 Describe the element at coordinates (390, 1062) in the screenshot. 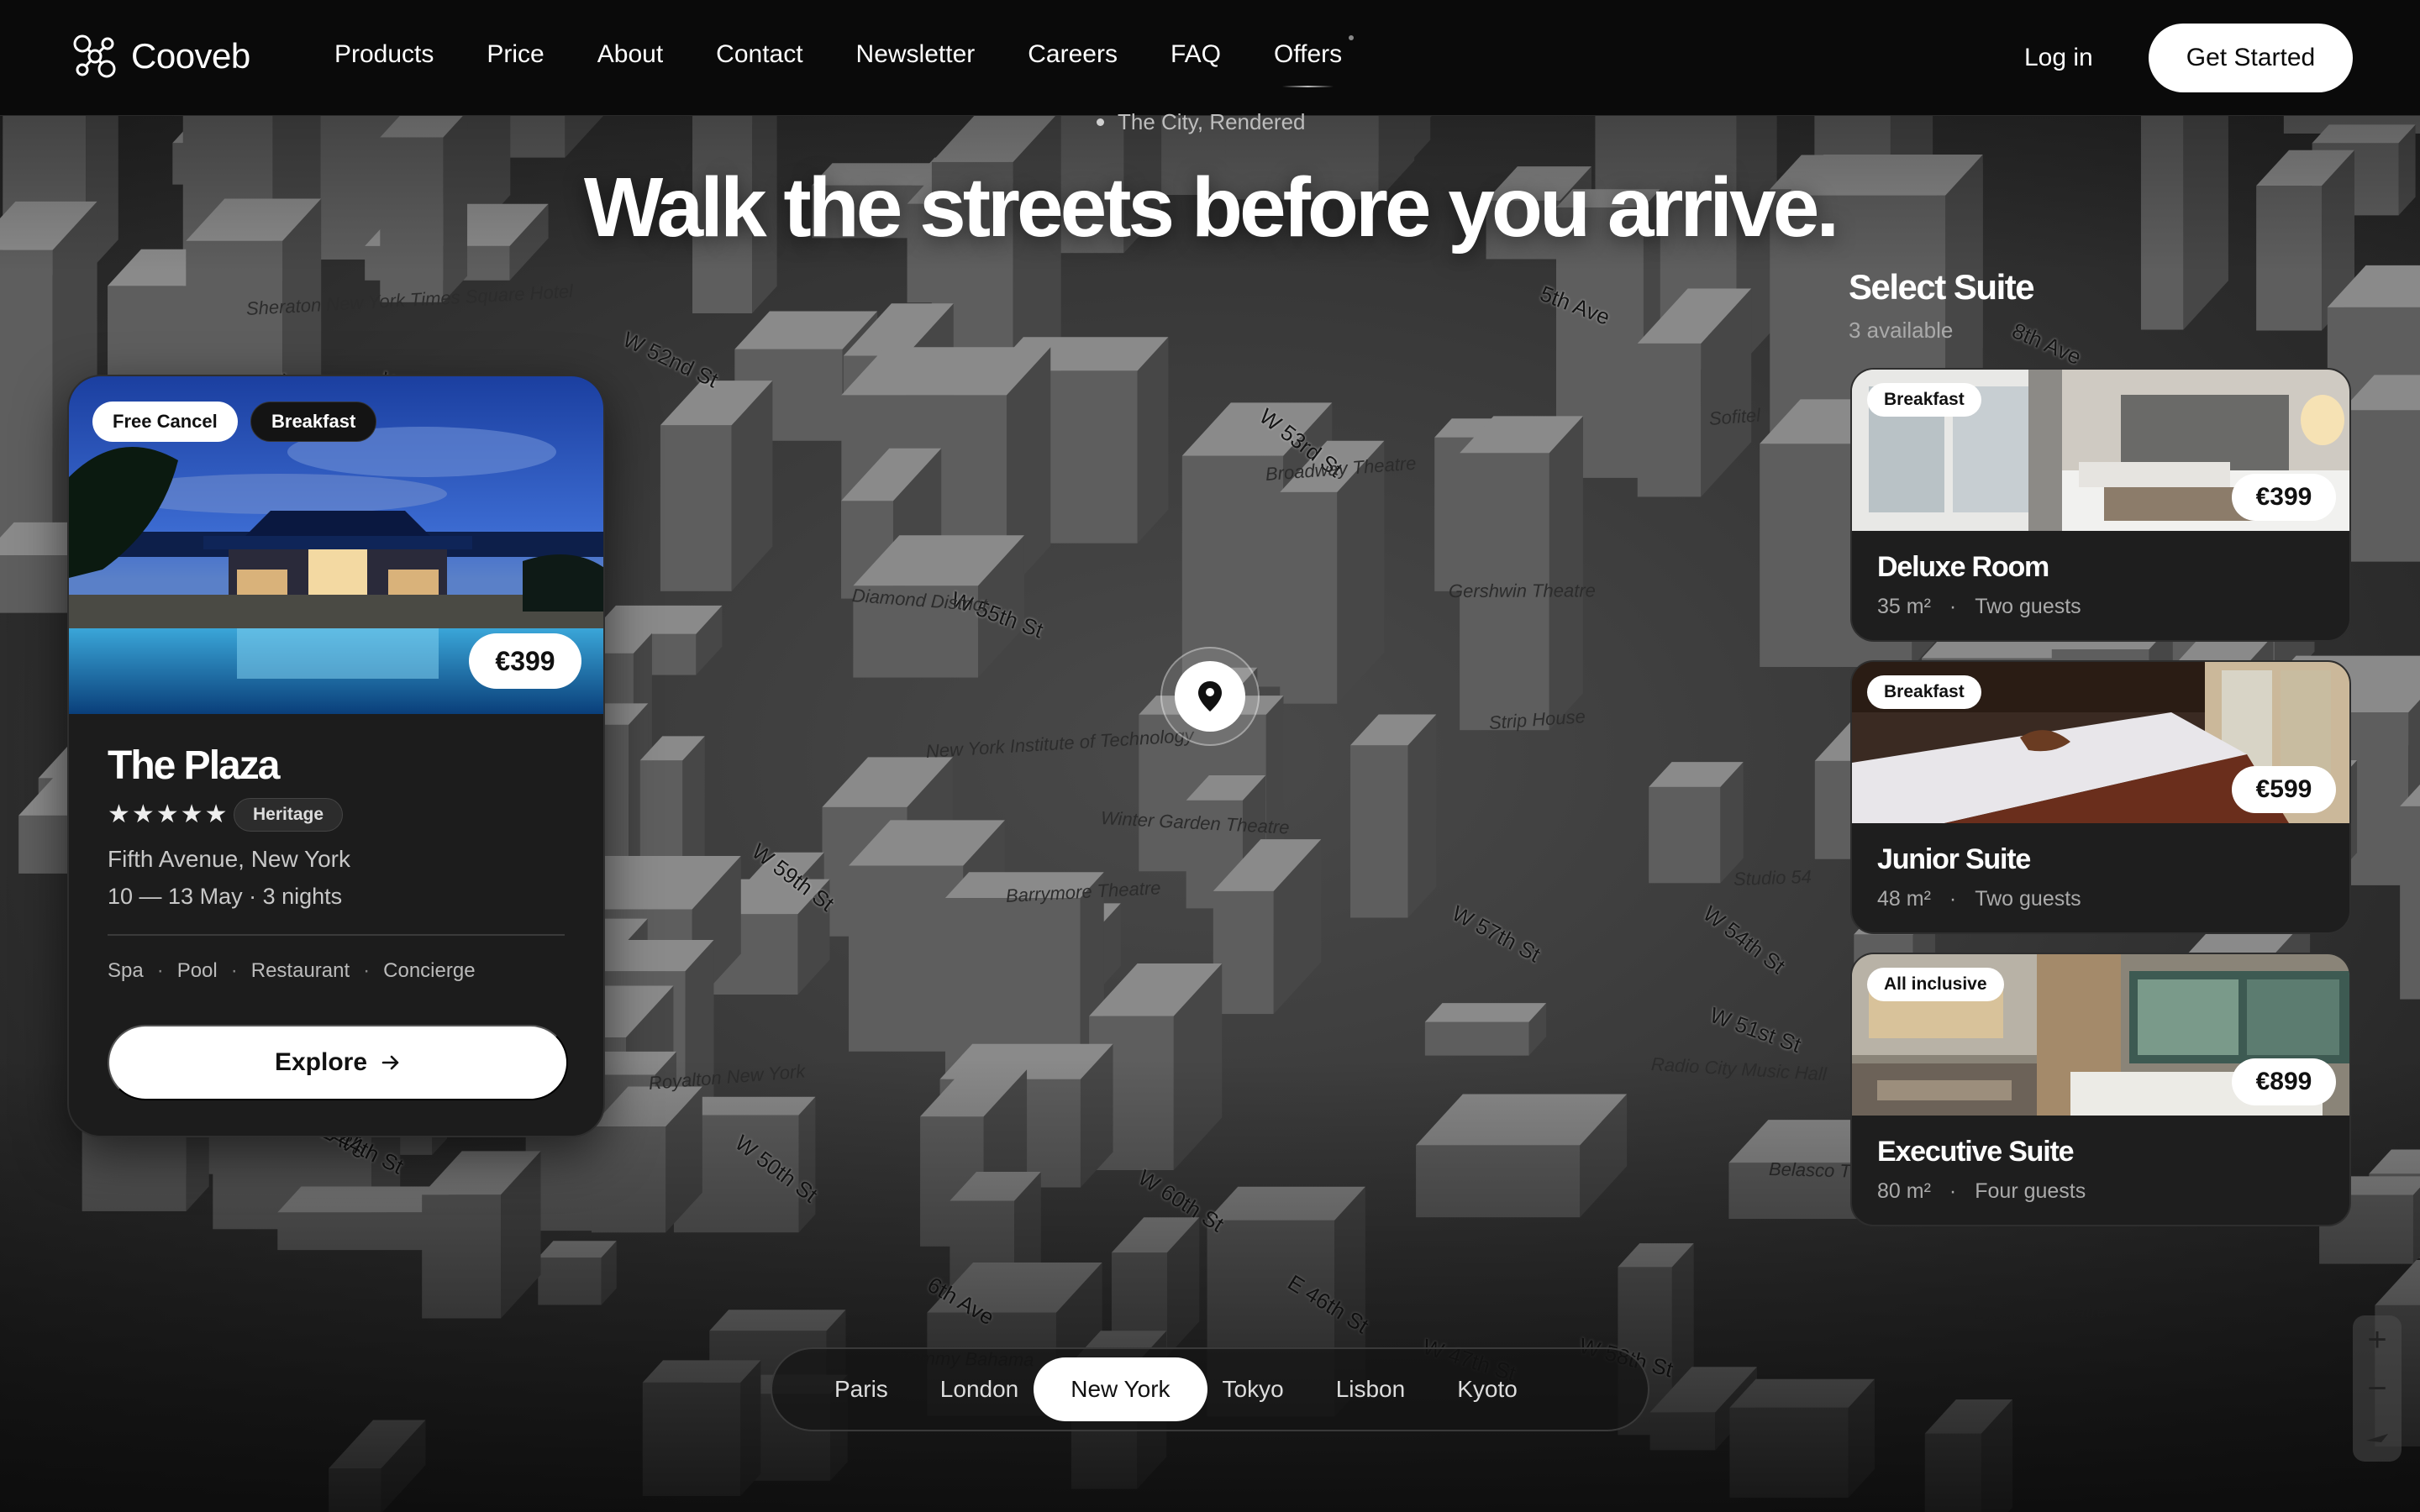

I see `arrow-right-icon` at that location.